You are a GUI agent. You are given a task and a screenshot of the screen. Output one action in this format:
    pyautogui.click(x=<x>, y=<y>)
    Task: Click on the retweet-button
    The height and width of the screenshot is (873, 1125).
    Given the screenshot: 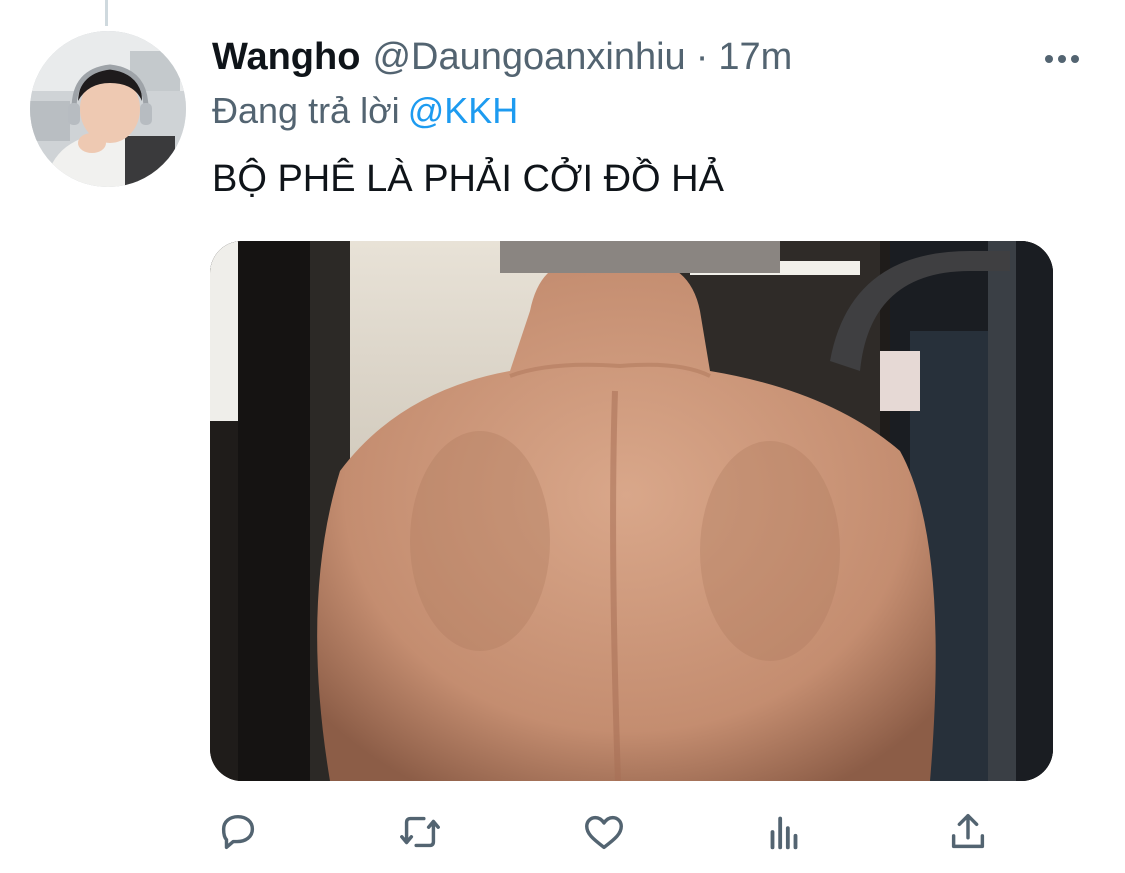 What is the action you would take?
    pyautogui.click(x=420, y=832)
    